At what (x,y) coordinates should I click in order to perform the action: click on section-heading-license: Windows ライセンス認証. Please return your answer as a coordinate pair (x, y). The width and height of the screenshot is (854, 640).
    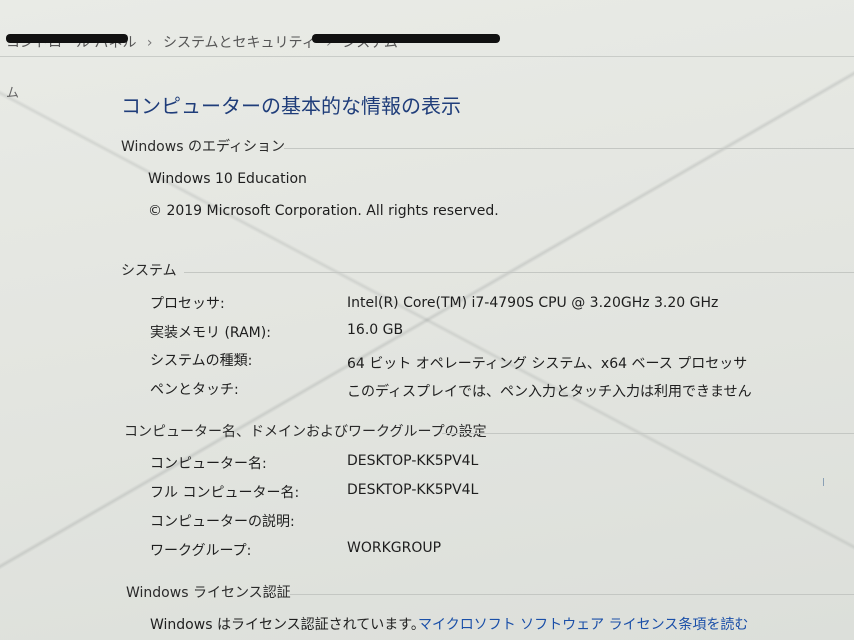
    Looking at the image, I should click on (208, 593).